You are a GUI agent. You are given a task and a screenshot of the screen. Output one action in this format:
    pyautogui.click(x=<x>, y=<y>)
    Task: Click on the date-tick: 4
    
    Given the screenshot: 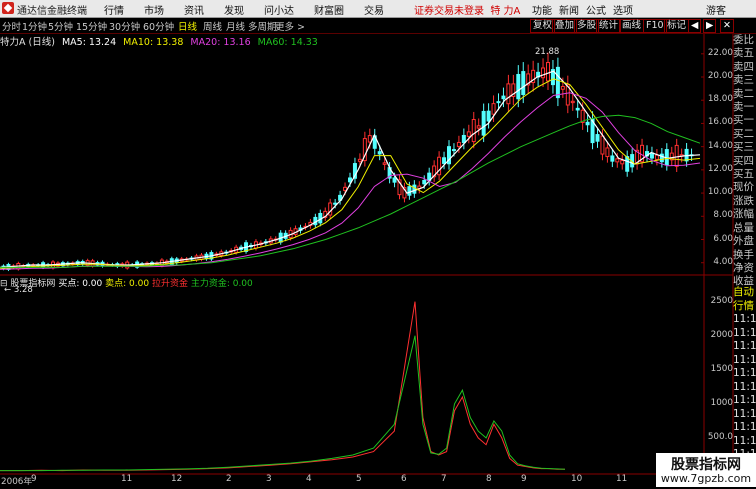 What is the action you would take?
    pyautogui.click(x=309, y=479)
    